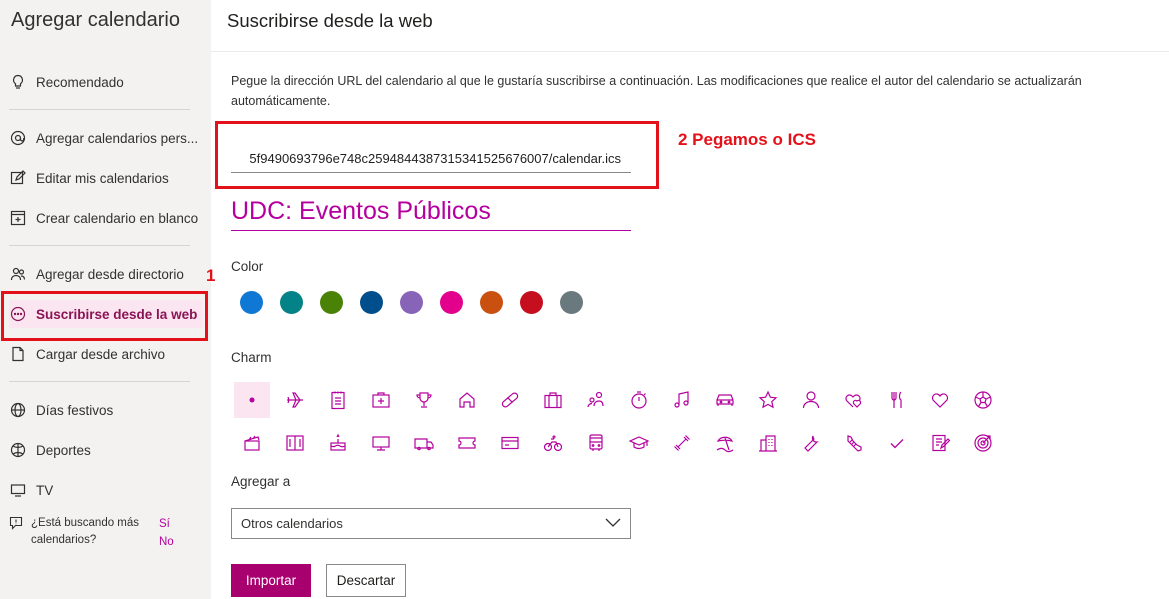 The height and width of the screenshot is (599, 1169). What do you see at coordinates (211, 275) in the screenshot?
I see `annotation-step1: 1` at bounding box center [211, 275].